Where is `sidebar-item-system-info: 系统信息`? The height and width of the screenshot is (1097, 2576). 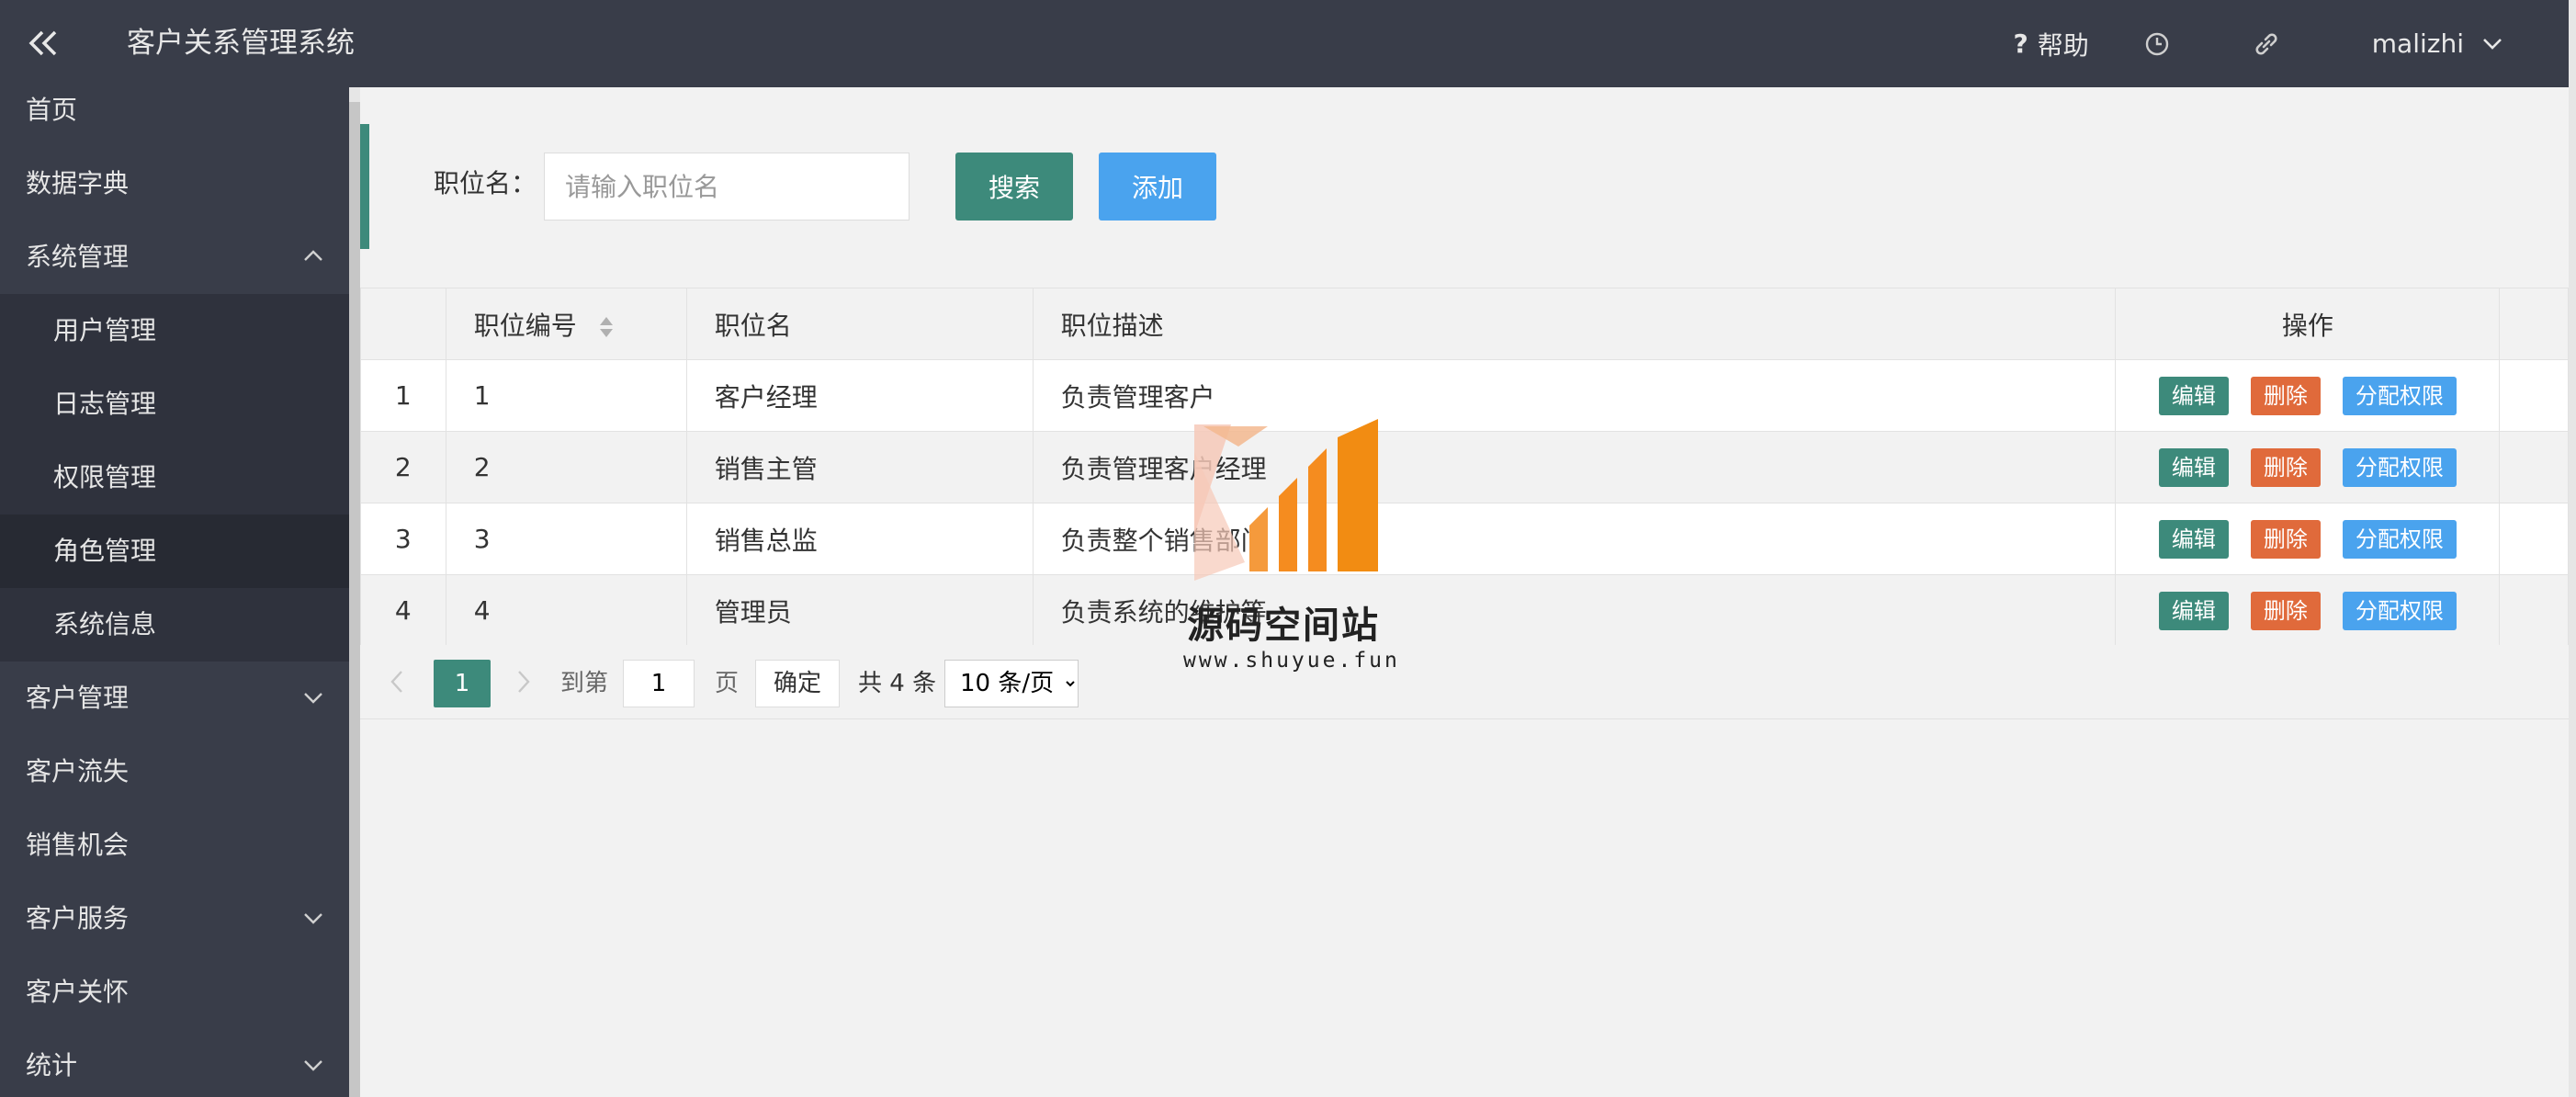 sidebar-item-system-info: 系统信息 is located at coordinates (174, 625).